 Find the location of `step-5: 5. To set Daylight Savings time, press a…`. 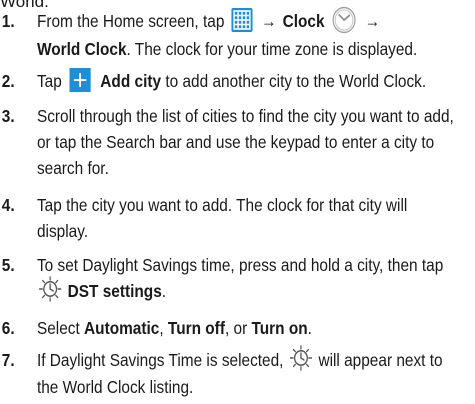

step-5: 5. To set Daylight Savings time, press a… is located at coordinates (221, 278).